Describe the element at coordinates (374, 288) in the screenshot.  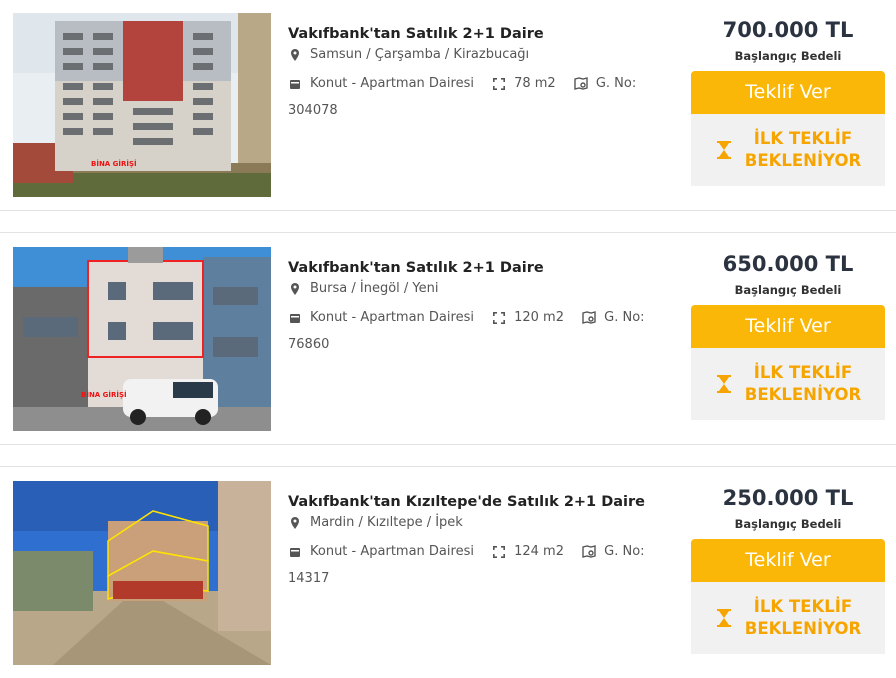
I see `listing-location: Bursa / İnegöl / Yeni` at that location.